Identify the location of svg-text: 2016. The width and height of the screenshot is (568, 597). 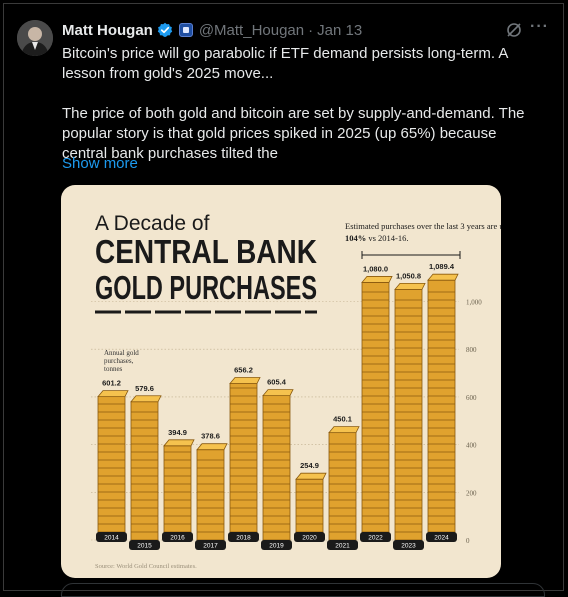
(177, 538).